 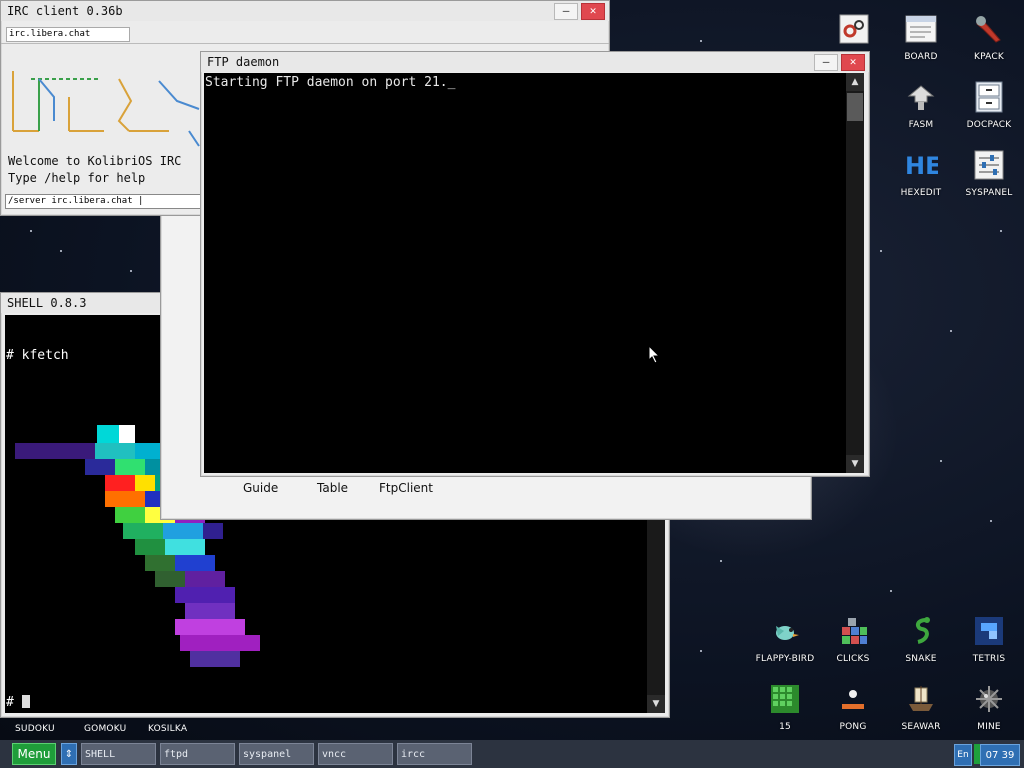 I want to click on hexedit-icon: HE, so click(x=921, y=165).